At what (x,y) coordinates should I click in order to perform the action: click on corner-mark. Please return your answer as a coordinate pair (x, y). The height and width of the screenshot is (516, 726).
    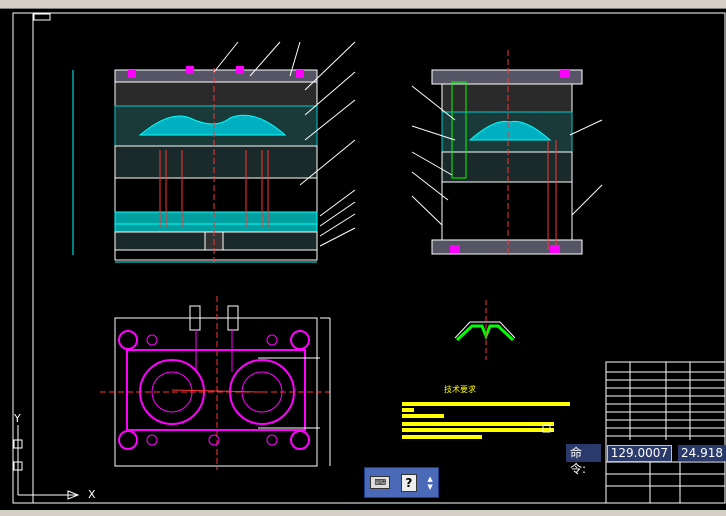
    Looking at the image, I should click on (42, 17).